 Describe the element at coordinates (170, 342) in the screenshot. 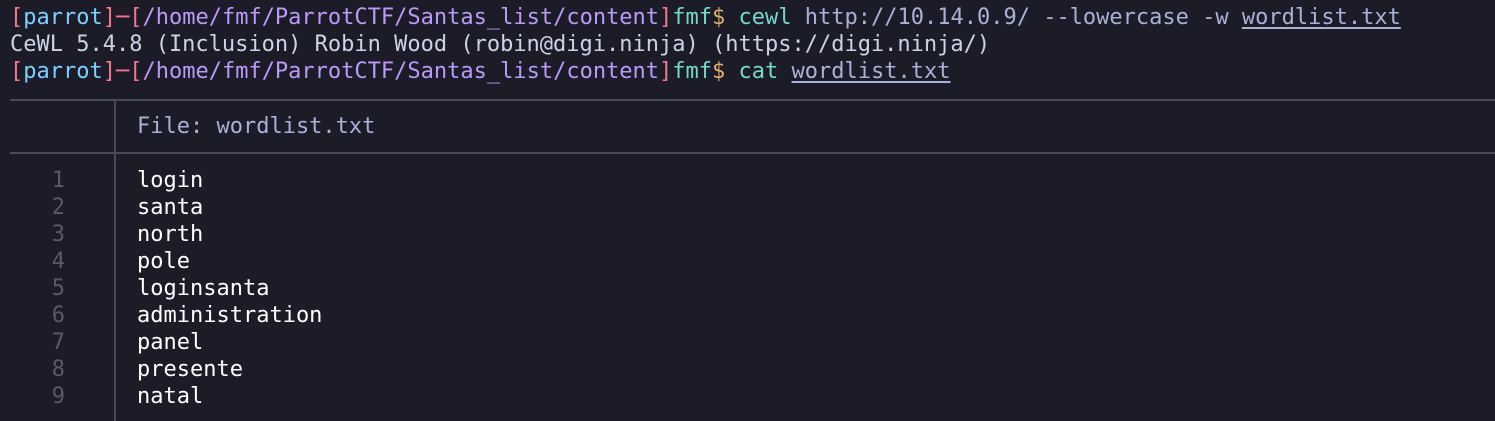

I see `line-text: panel` at that location.